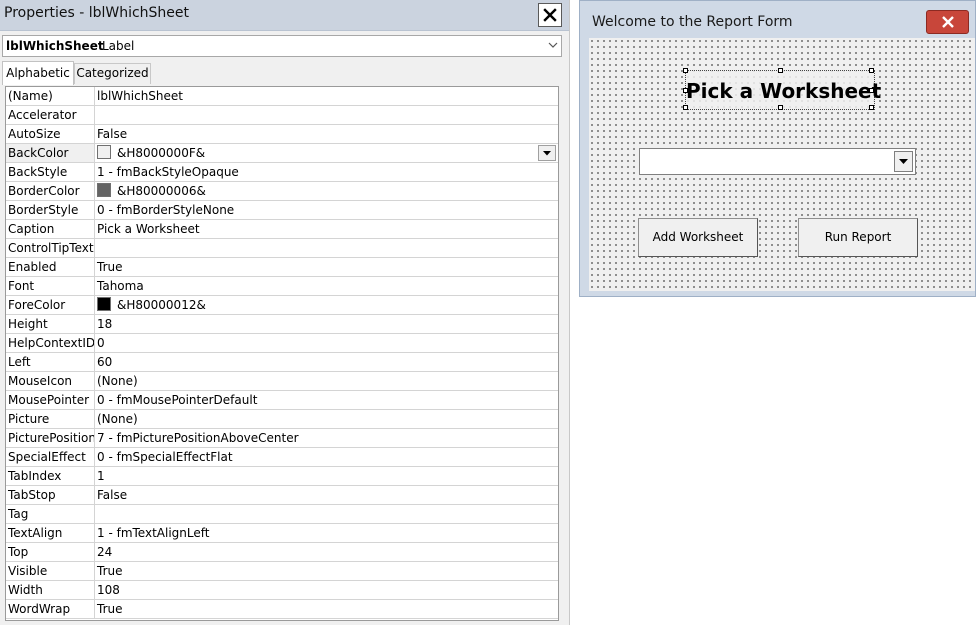 This screenshot has height=625, width=977. What do you see at coordinates (50, 115) in the screenshot?
I see `property-name: Accelerator` at bounding box center [50, 115].